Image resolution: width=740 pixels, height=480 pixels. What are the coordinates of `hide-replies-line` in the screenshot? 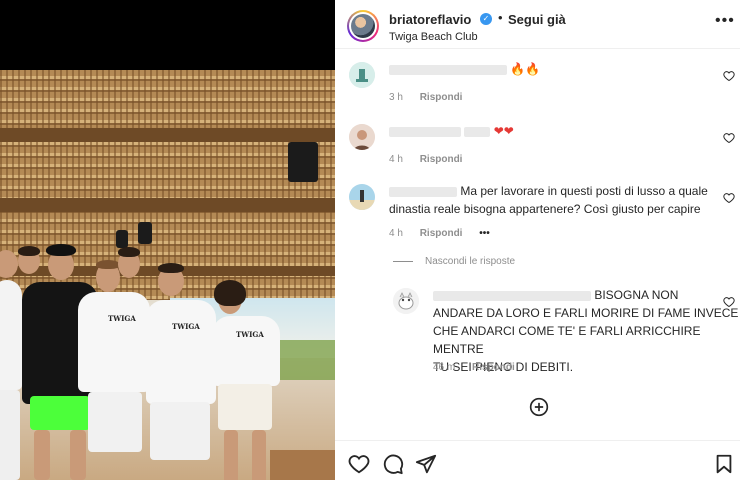 It's located at (403, 261).